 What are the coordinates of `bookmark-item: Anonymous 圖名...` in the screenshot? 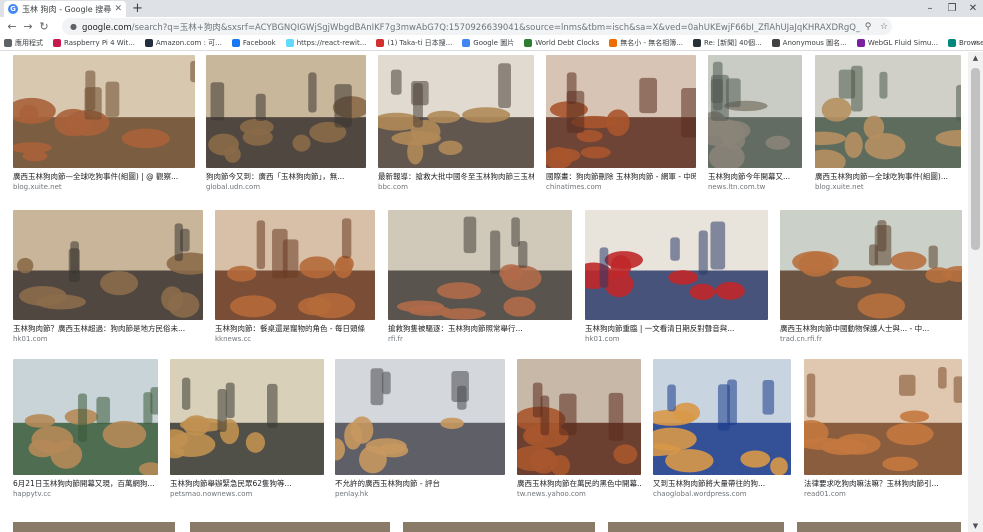 It's located at (809, 43).